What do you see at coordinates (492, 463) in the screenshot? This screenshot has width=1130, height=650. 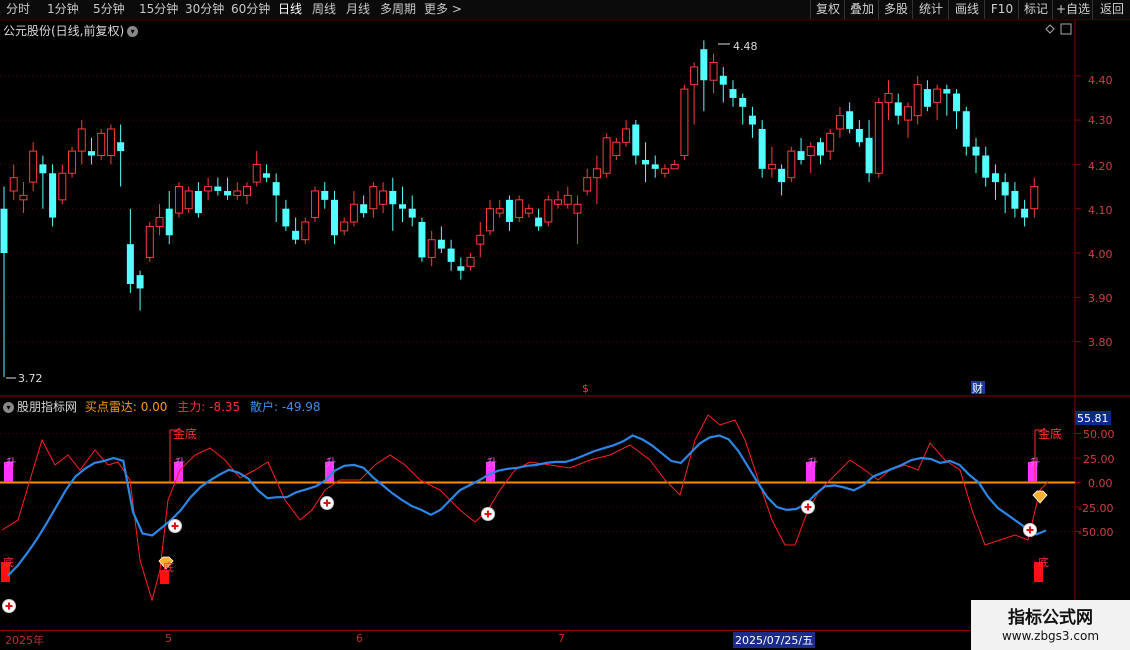 I see `label-sheng-4: 升` at bounding box center [492, 463].